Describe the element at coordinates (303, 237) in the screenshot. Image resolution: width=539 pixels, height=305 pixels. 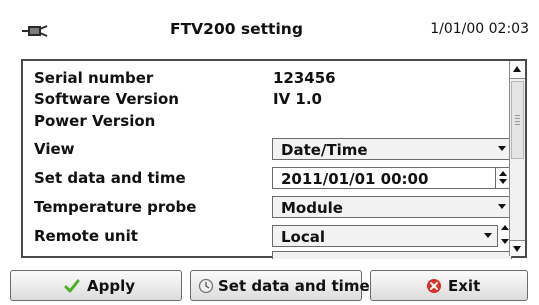
I see `remote-unit-value: Local` at that location.